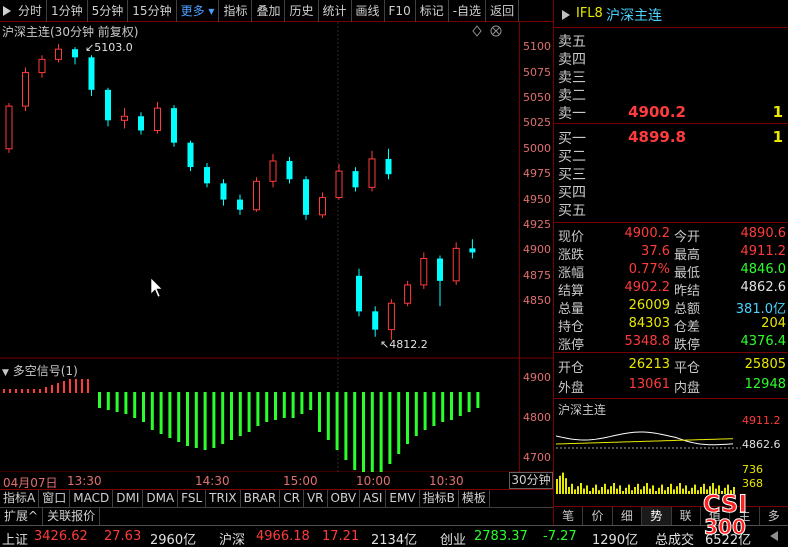  Describe the element at coordinates (292, 498) in the screenshot. I see `tab-cr: CR` at that location.